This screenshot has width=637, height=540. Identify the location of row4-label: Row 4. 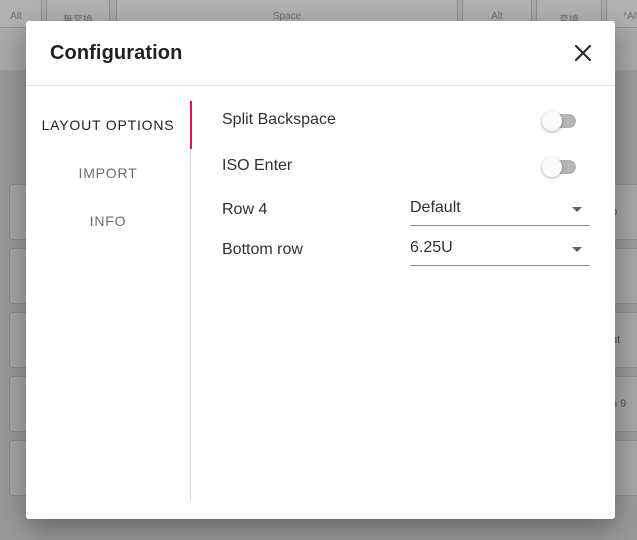
(245, 209).